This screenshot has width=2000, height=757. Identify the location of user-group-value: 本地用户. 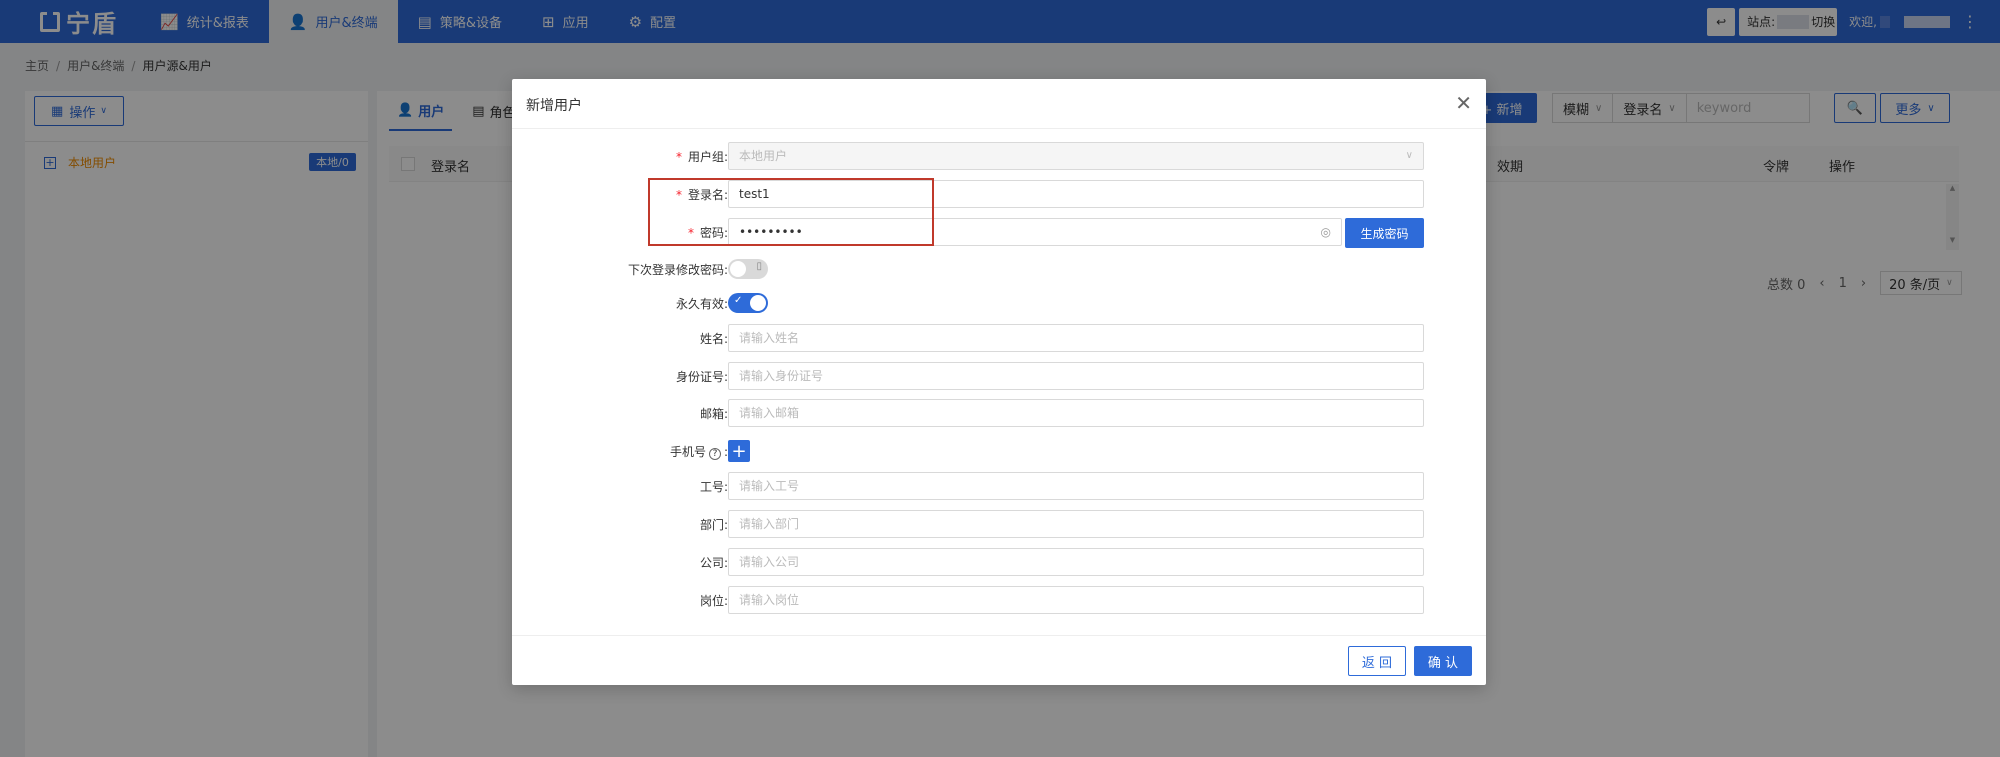
(763, 156).